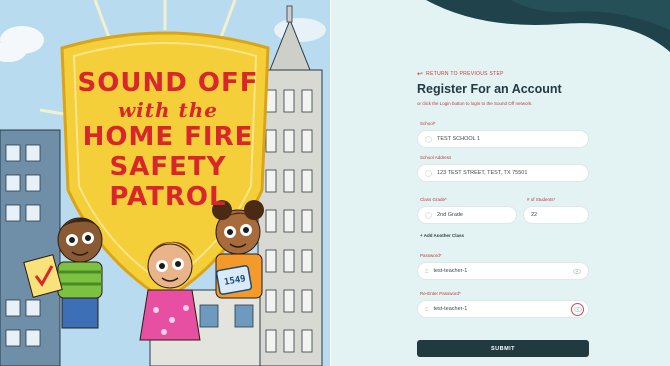 The height and width of the screenshot is (366, 670). What do you see at coordinates (420, 74) in the screenshot?
I see `return-arrow-icon: ↩` at bounding box center [420, 74].